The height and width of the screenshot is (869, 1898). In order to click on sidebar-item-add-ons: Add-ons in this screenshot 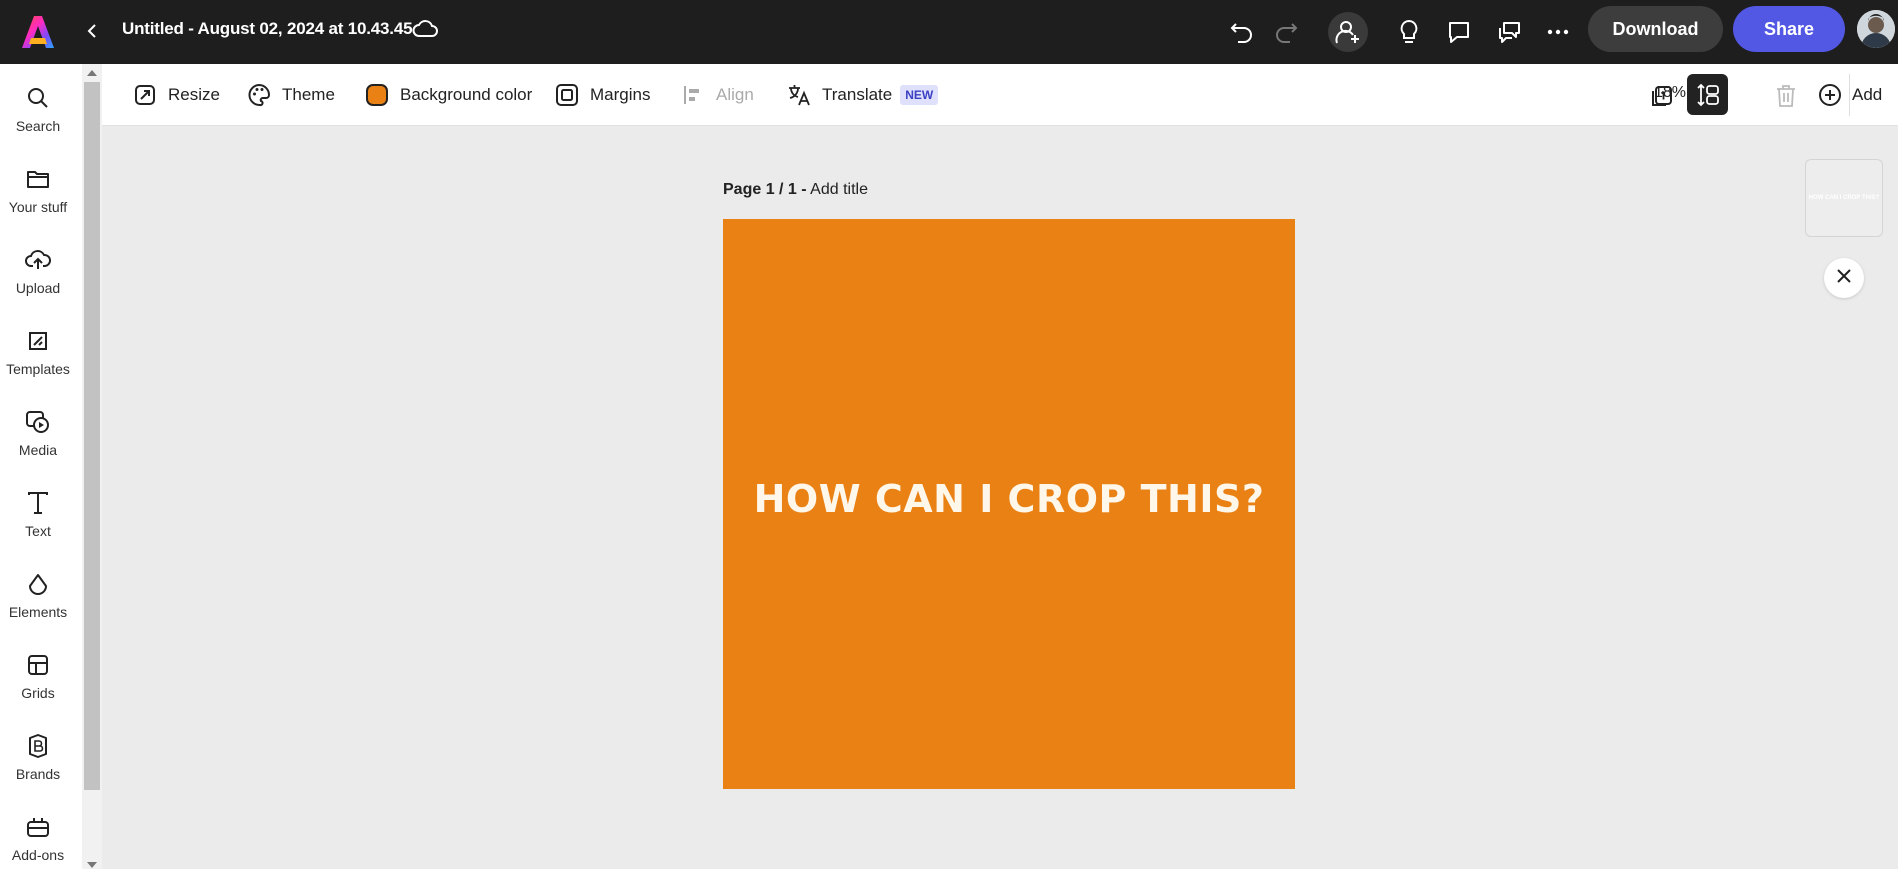, I will do `click(38, 838)`.